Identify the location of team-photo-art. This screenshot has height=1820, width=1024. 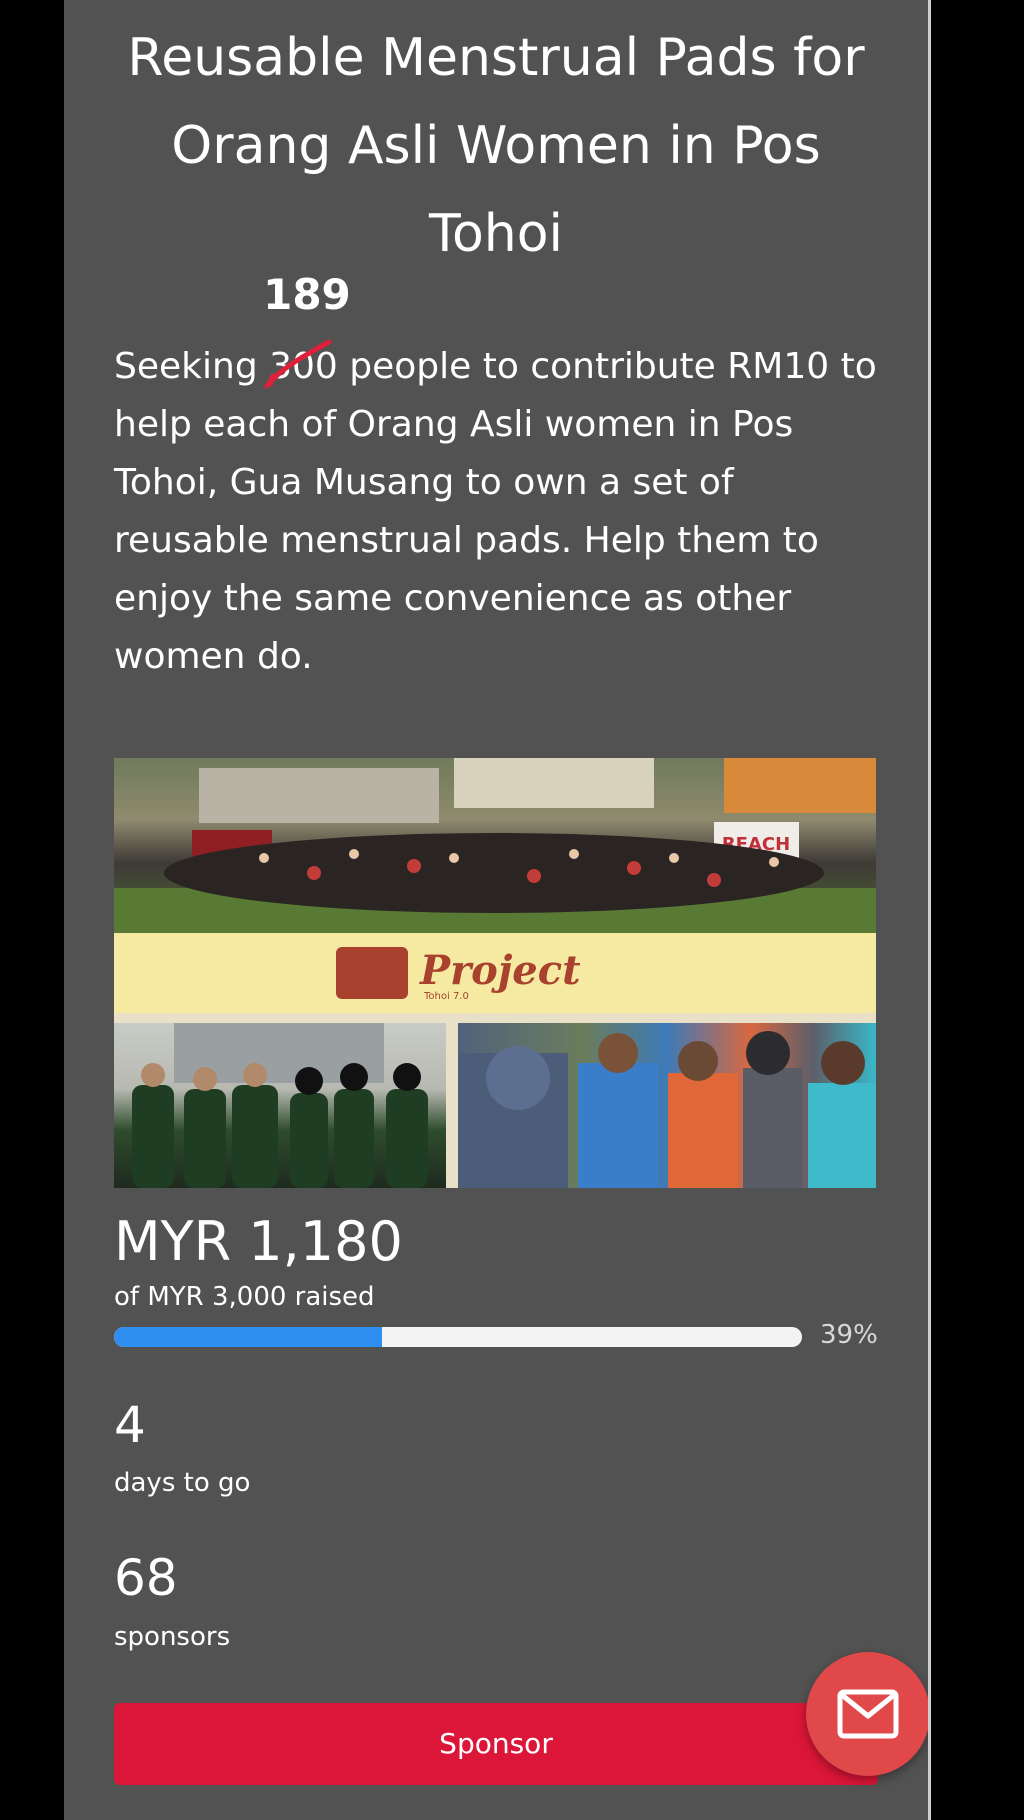
(280, 1105).